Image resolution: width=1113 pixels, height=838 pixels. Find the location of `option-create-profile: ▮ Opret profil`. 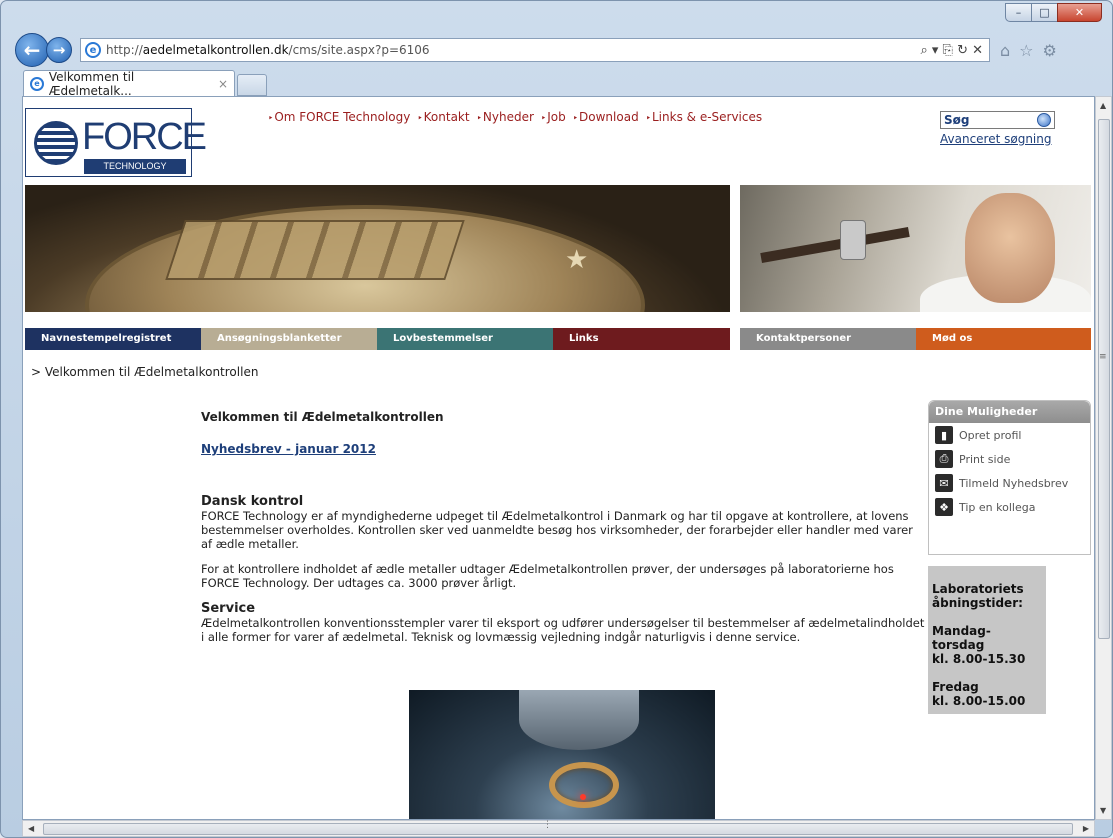

option-create-profile: ▮ Opret profil is located at coordinates (1009, 435).